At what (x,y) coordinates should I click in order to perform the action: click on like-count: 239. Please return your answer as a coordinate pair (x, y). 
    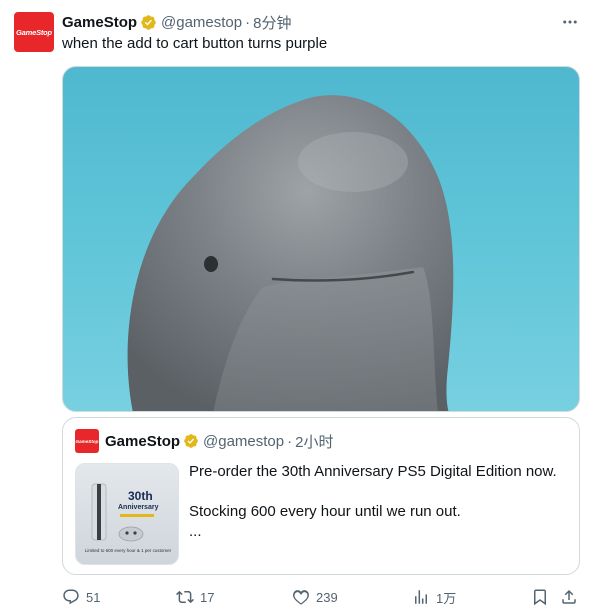
    Looking at the image, I should click on (327, 597).